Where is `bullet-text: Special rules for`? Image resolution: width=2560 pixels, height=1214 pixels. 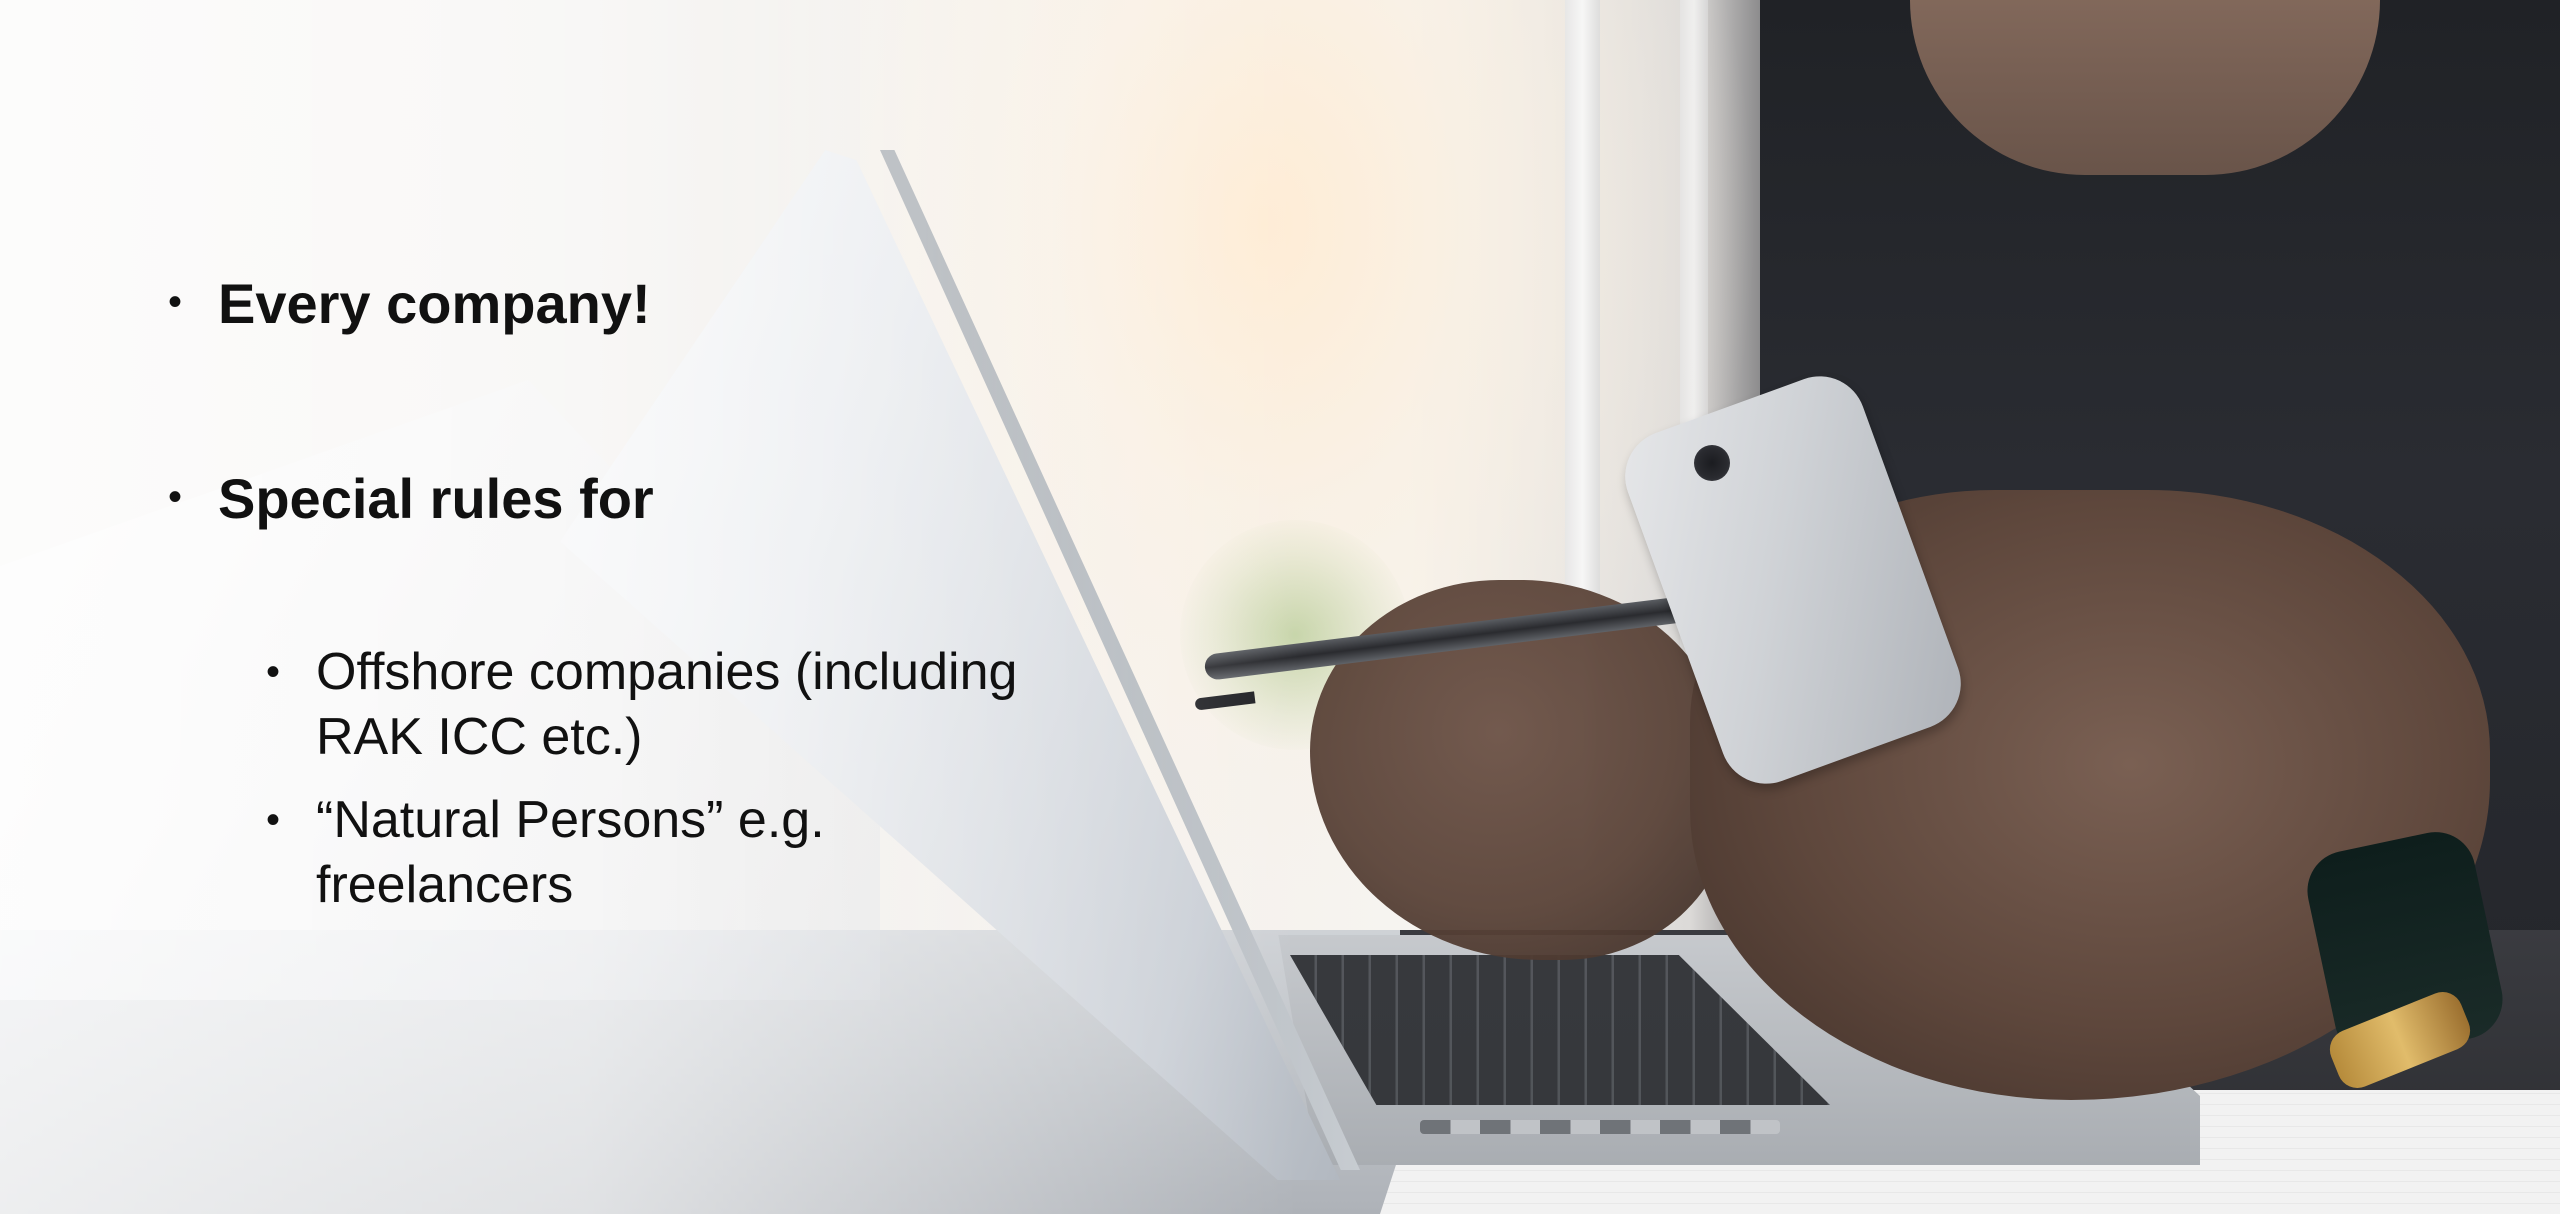
bullet-text: Special rules for is located at coordinates (436, 499).